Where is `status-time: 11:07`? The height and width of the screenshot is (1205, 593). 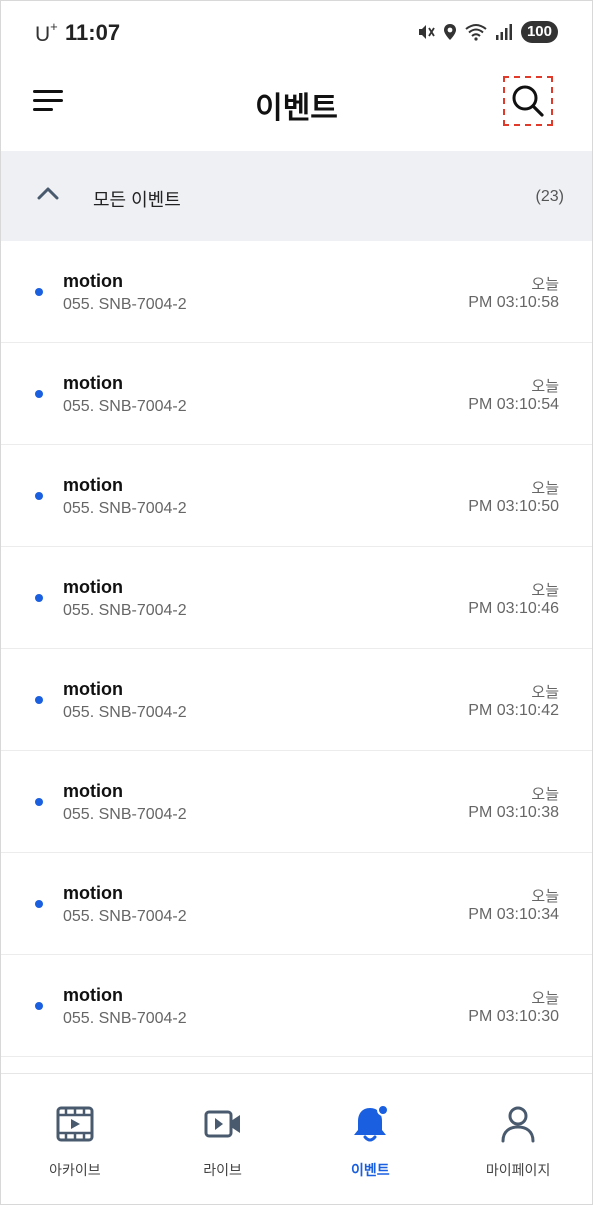
status-time: 11:07 is located at coordinates (93, 32).